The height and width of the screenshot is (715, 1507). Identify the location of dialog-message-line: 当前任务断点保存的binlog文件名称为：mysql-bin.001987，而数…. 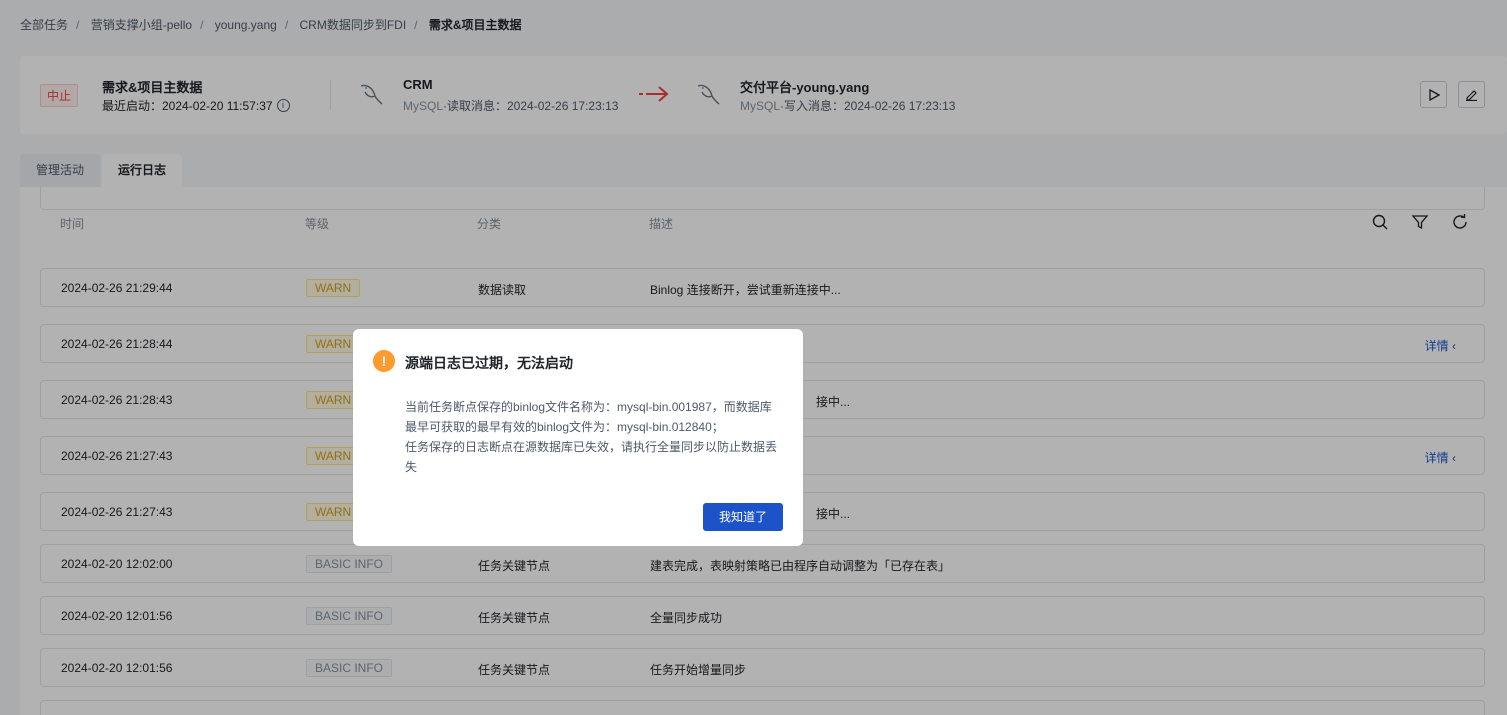
(588, 417).